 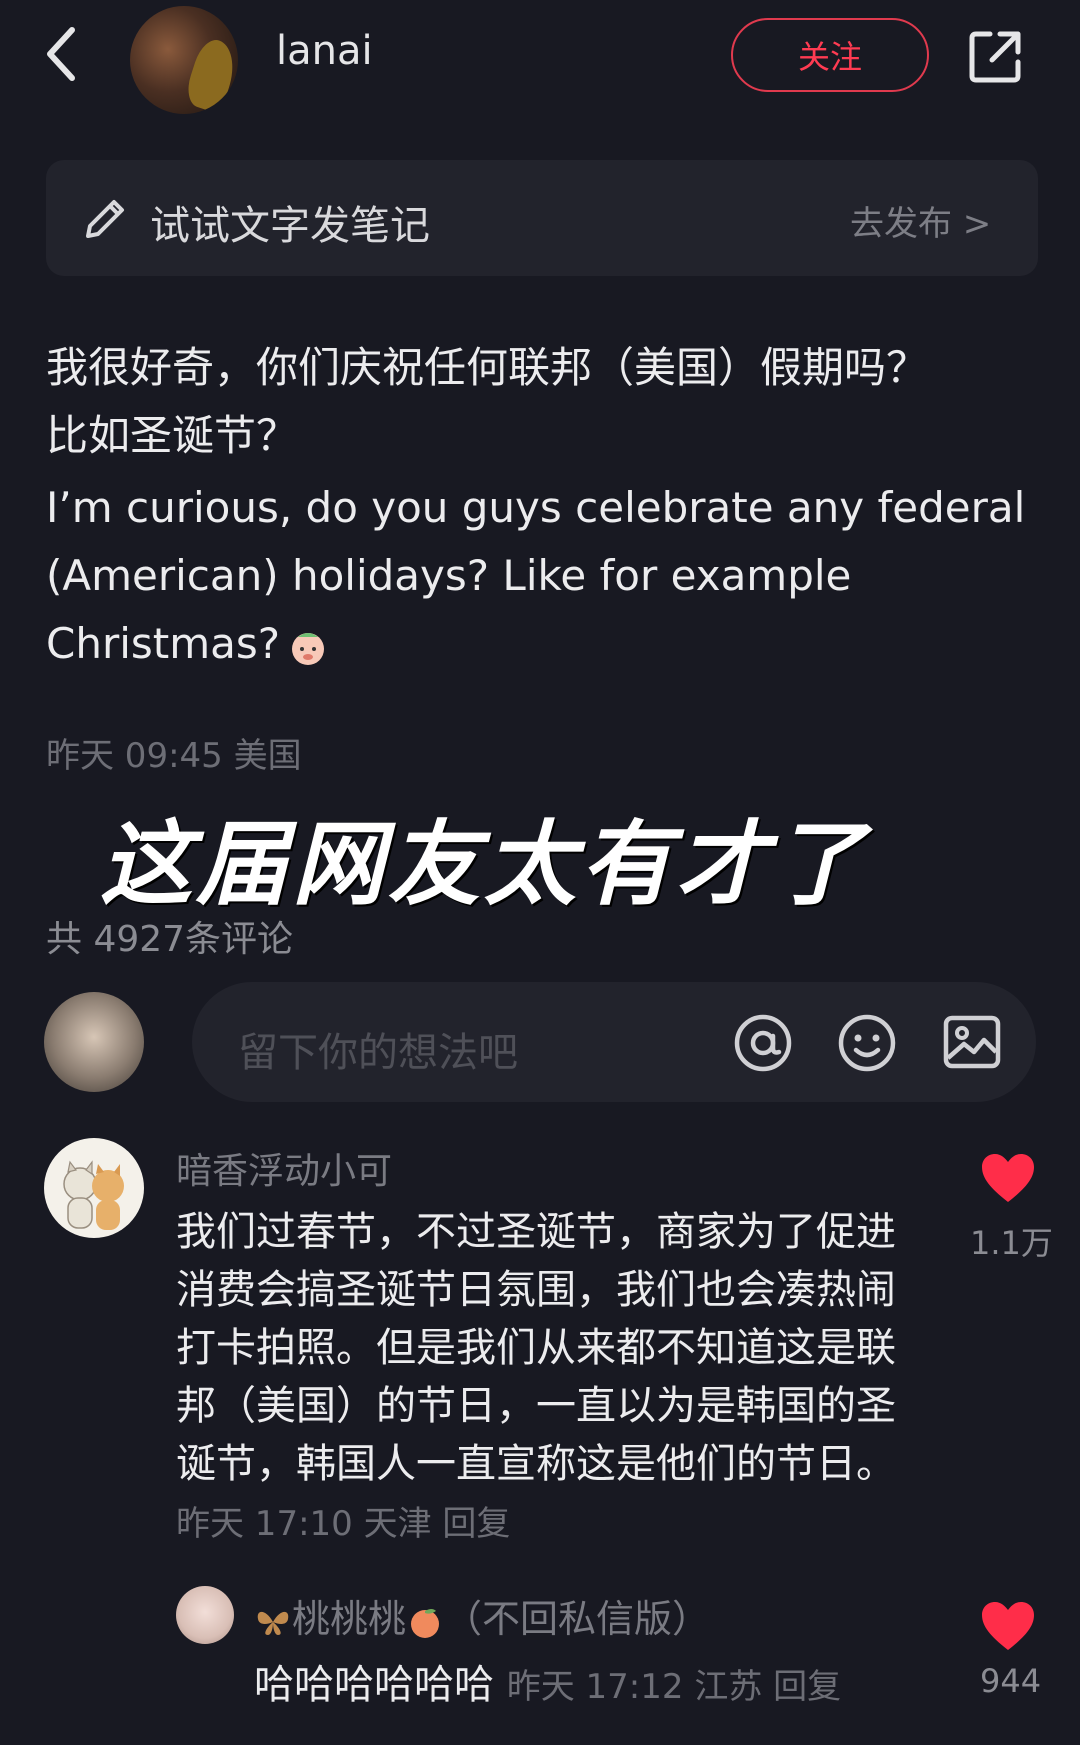 What do you see at coordinates (763, 1043) in the screenshot?
I see `at-mention-icon` at bounding box center [763, 1043].